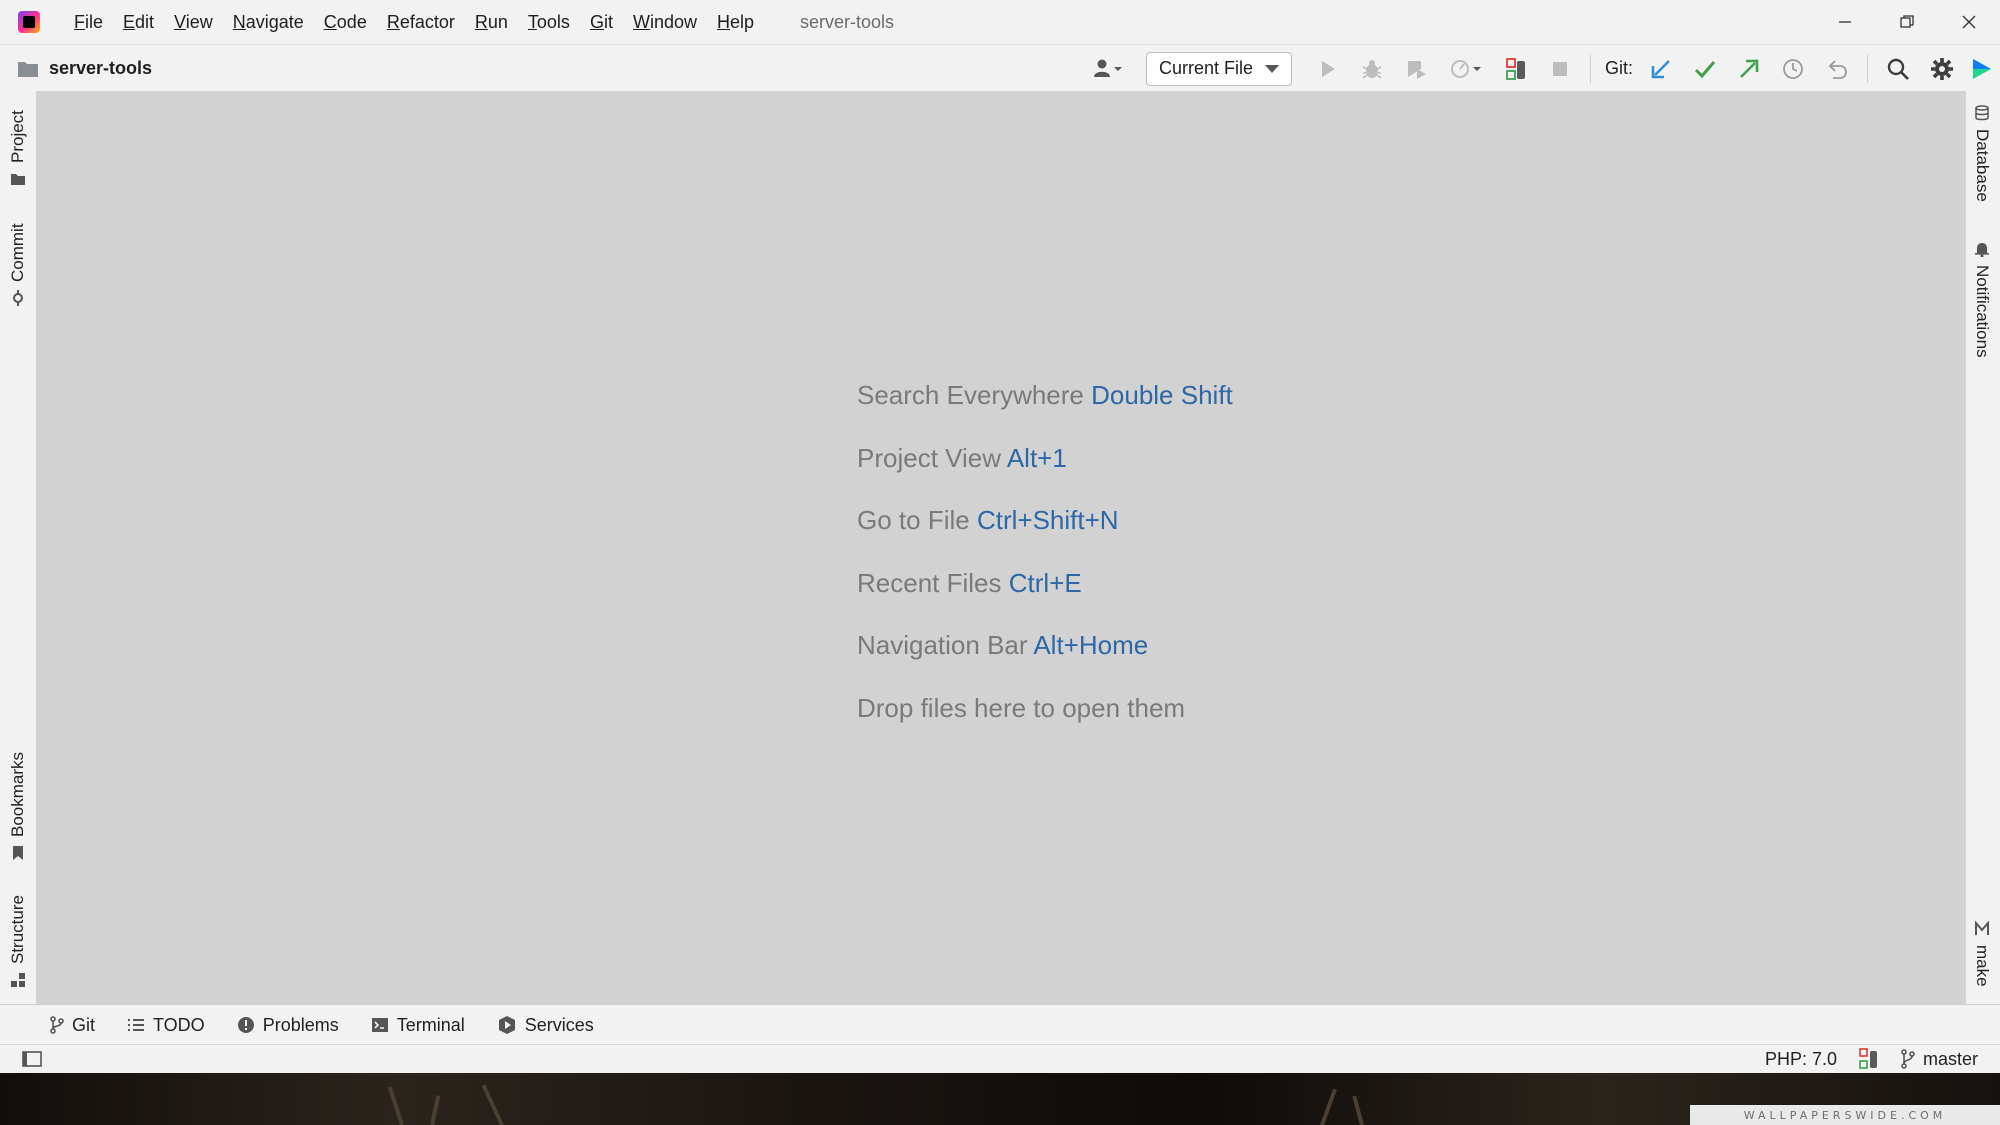  I want to click on menu-navigate: Navigate, so click(268, 22).